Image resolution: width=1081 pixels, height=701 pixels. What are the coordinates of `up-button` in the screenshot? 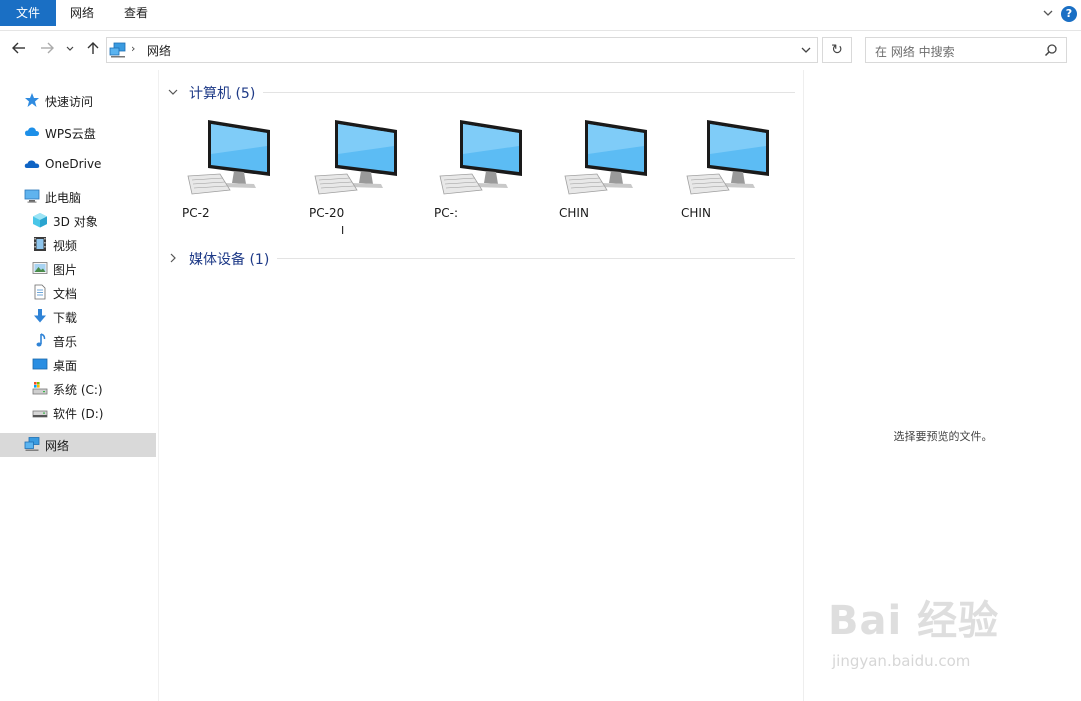 It's located at (93, 48).